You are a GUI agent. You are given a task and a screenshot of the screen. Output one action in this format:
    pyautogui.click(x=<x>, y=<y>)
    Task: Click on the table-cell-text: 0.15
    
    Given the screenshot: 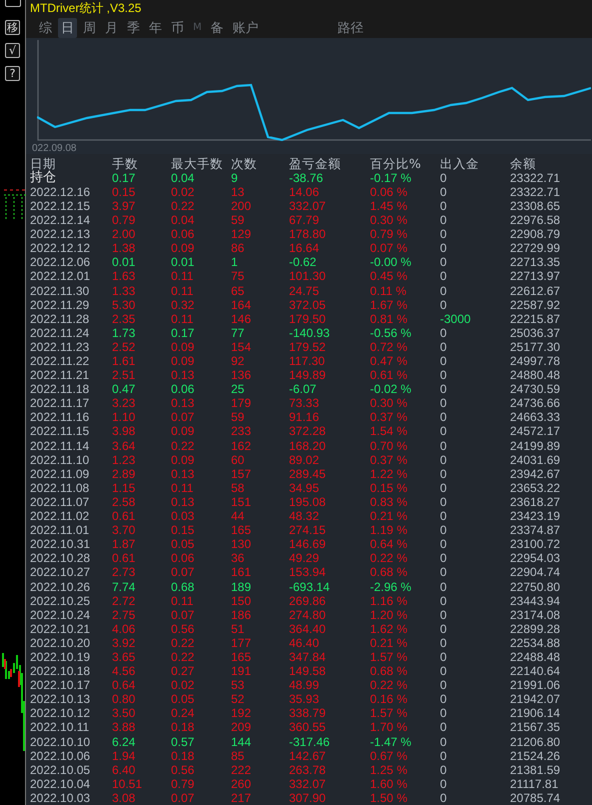 What is the action you would take?
    pyautogui.click(x=124, y=191)
    